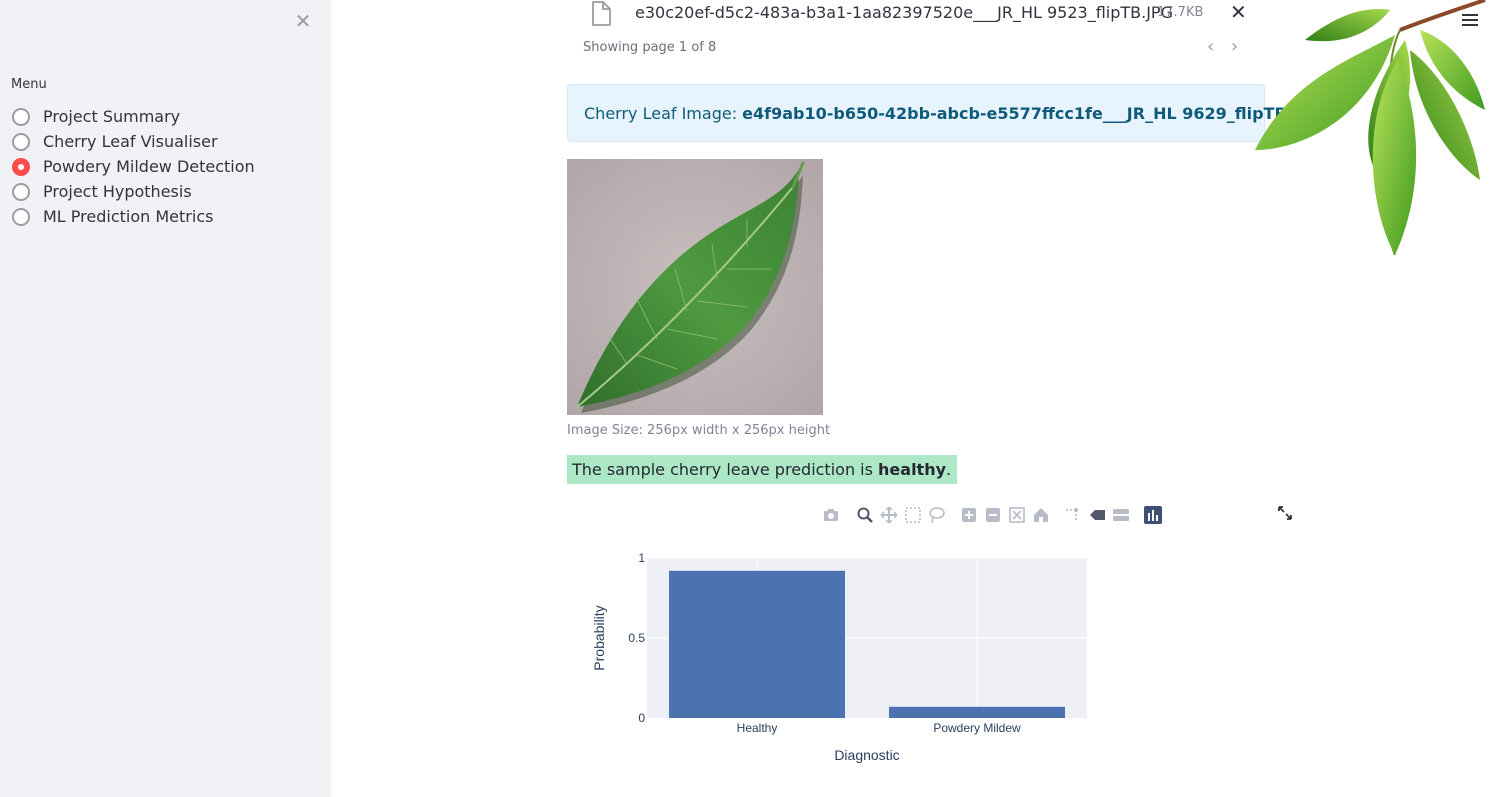  I want to click on zoom-out-icon, so click(993, 515).